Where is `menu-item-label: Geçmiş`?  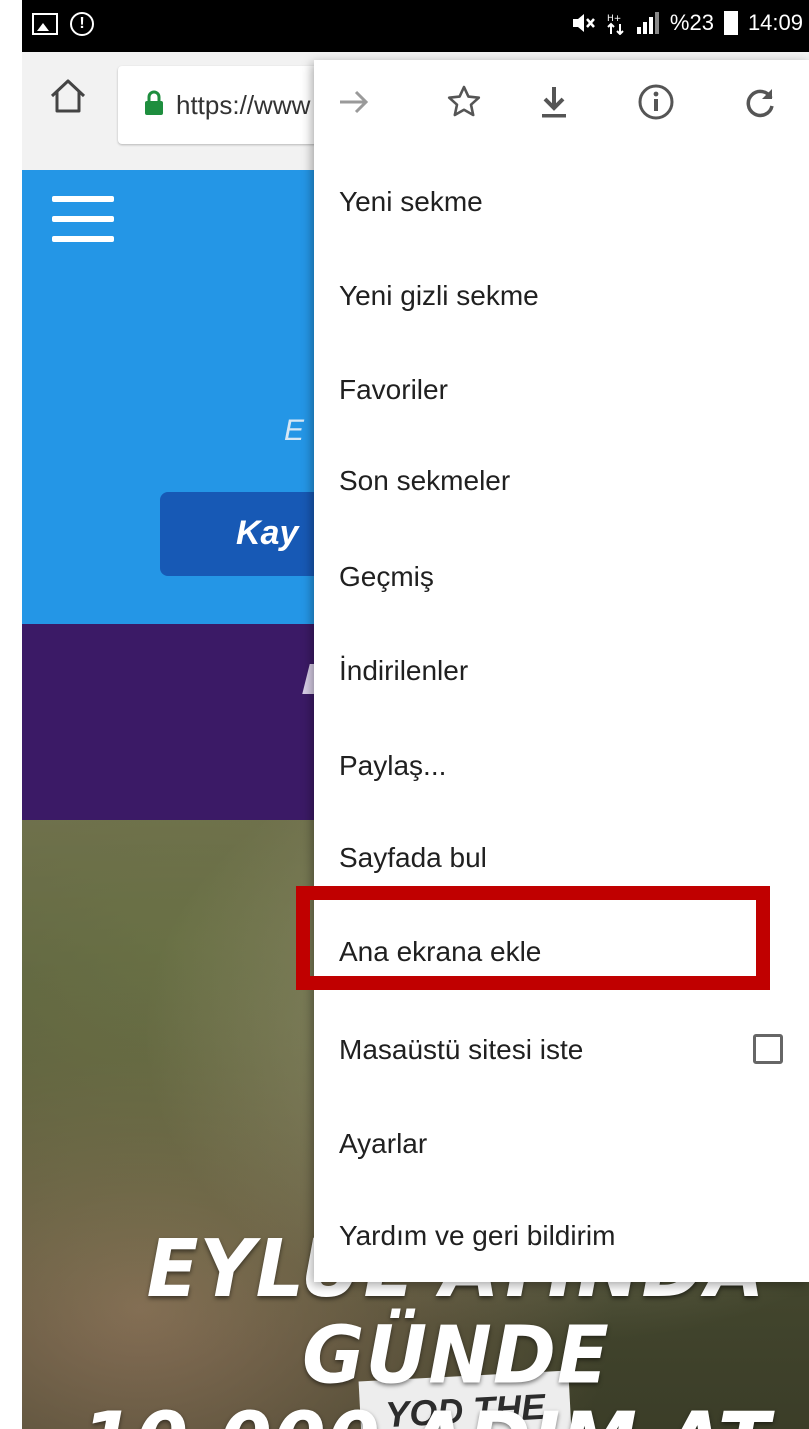 menu-item-label: Geçmiş is located at coordinates (386, 576).